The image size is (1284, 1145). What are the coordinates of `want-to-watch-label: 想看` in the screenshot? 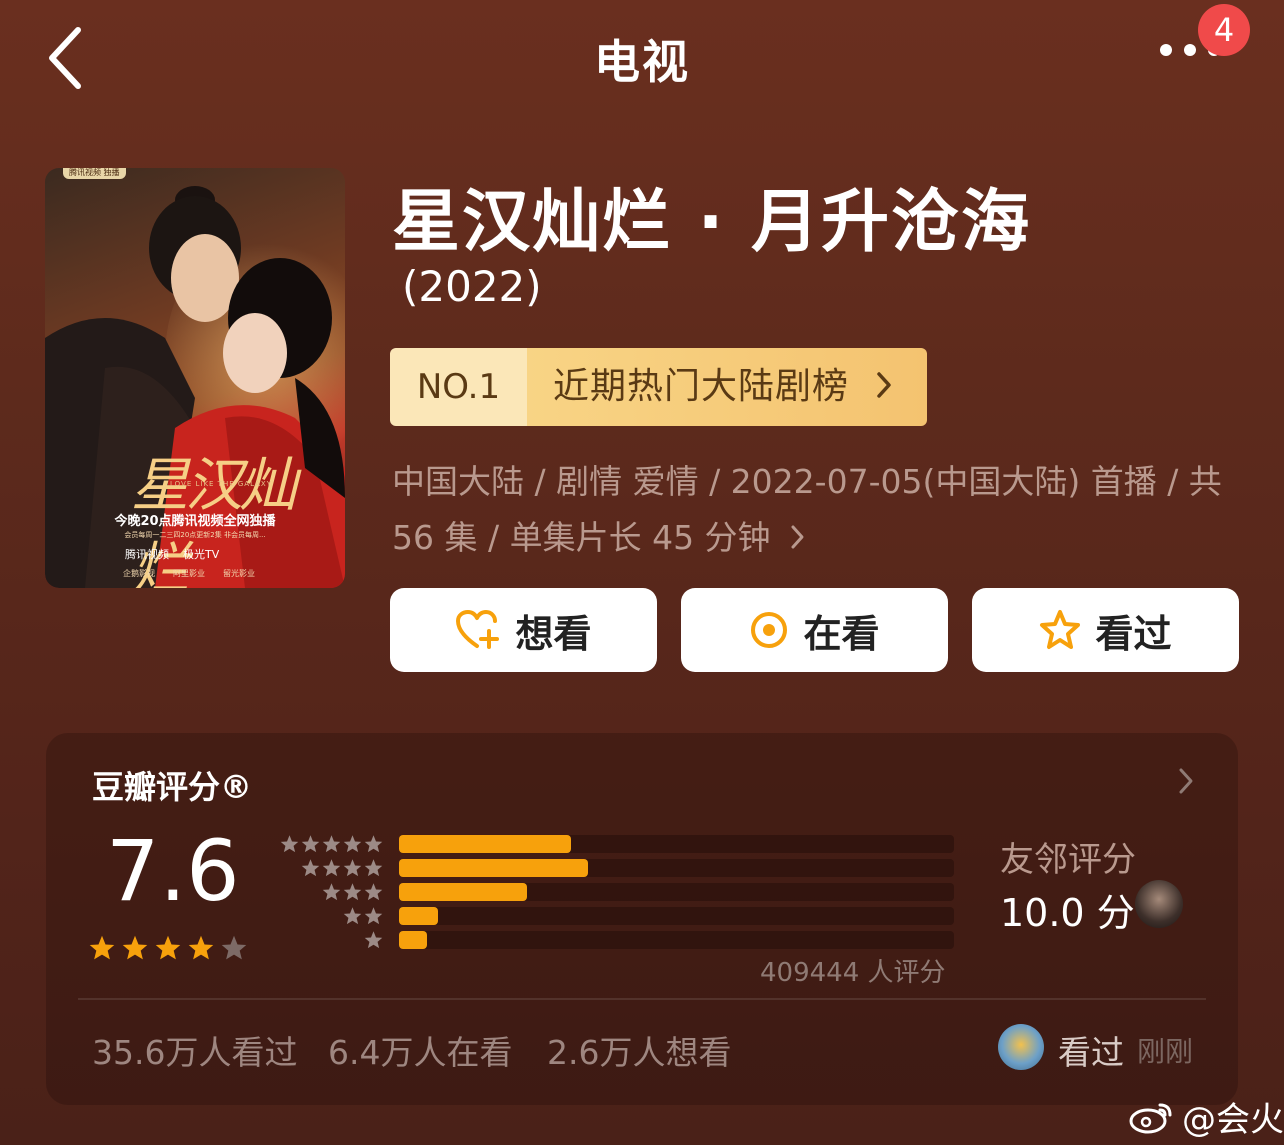 It's located at (553, 633).